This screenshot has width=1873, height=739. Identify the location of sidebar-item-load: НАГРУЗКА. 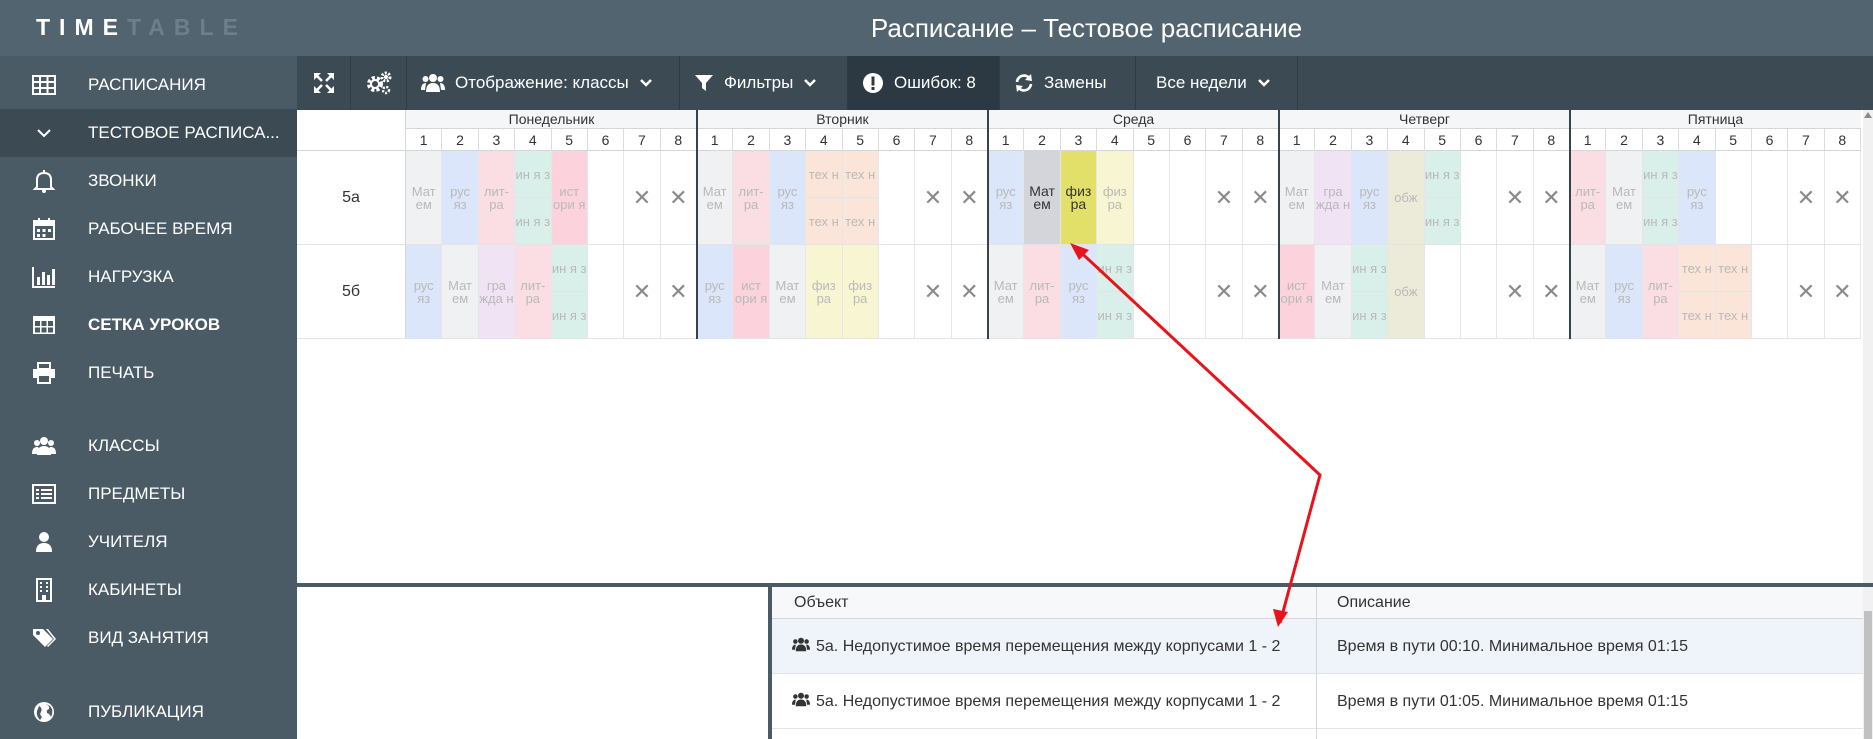
(148, 277).